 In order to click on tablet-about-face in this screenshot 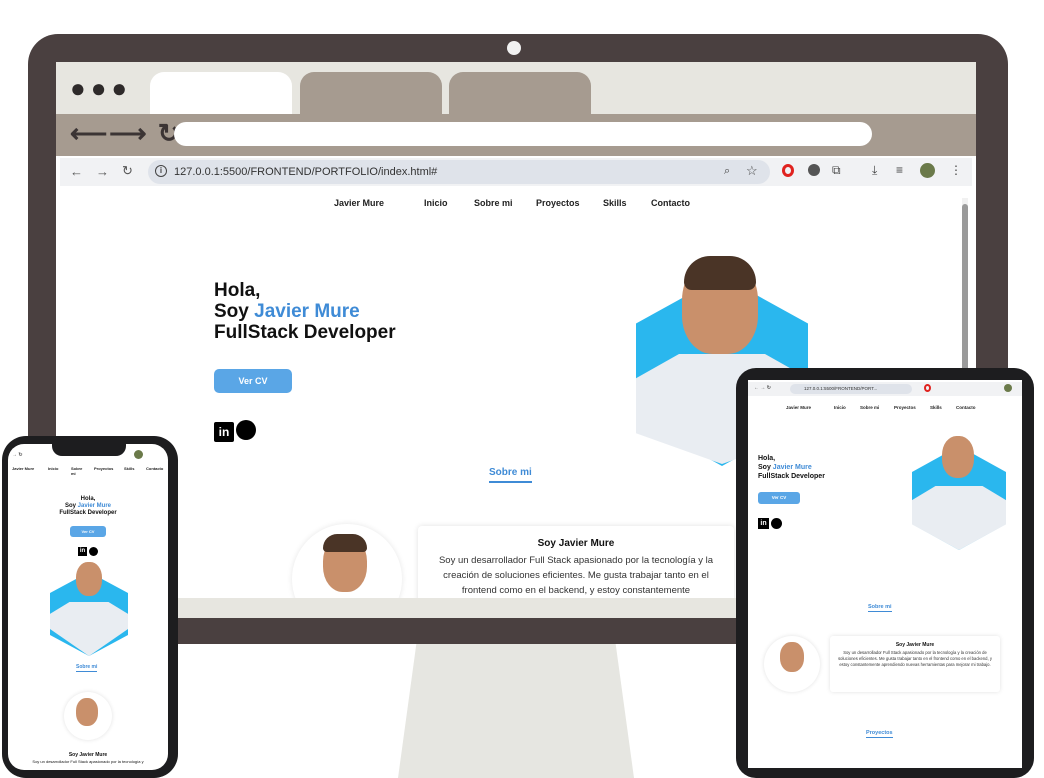, I will do `click(792, 657)`.